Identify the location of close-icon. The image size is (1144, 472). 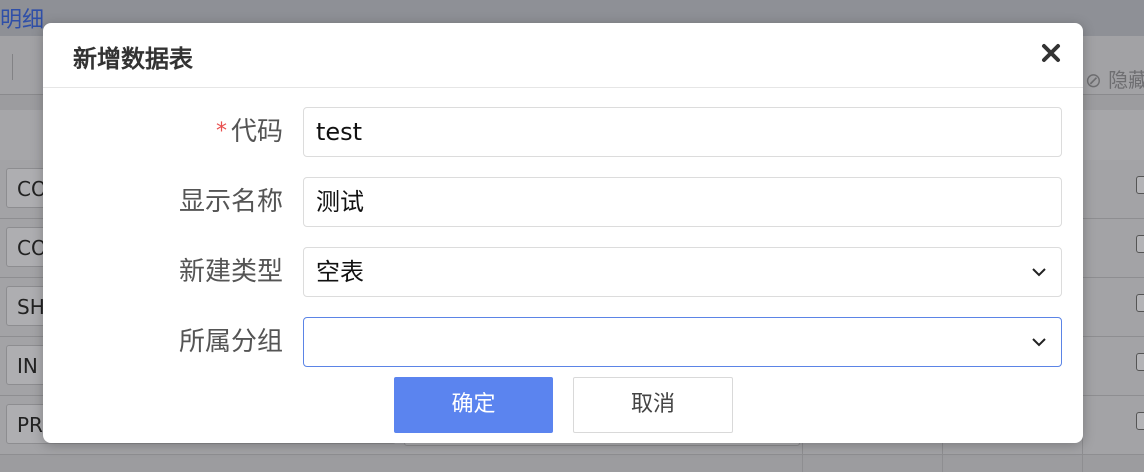
(1051, 53).